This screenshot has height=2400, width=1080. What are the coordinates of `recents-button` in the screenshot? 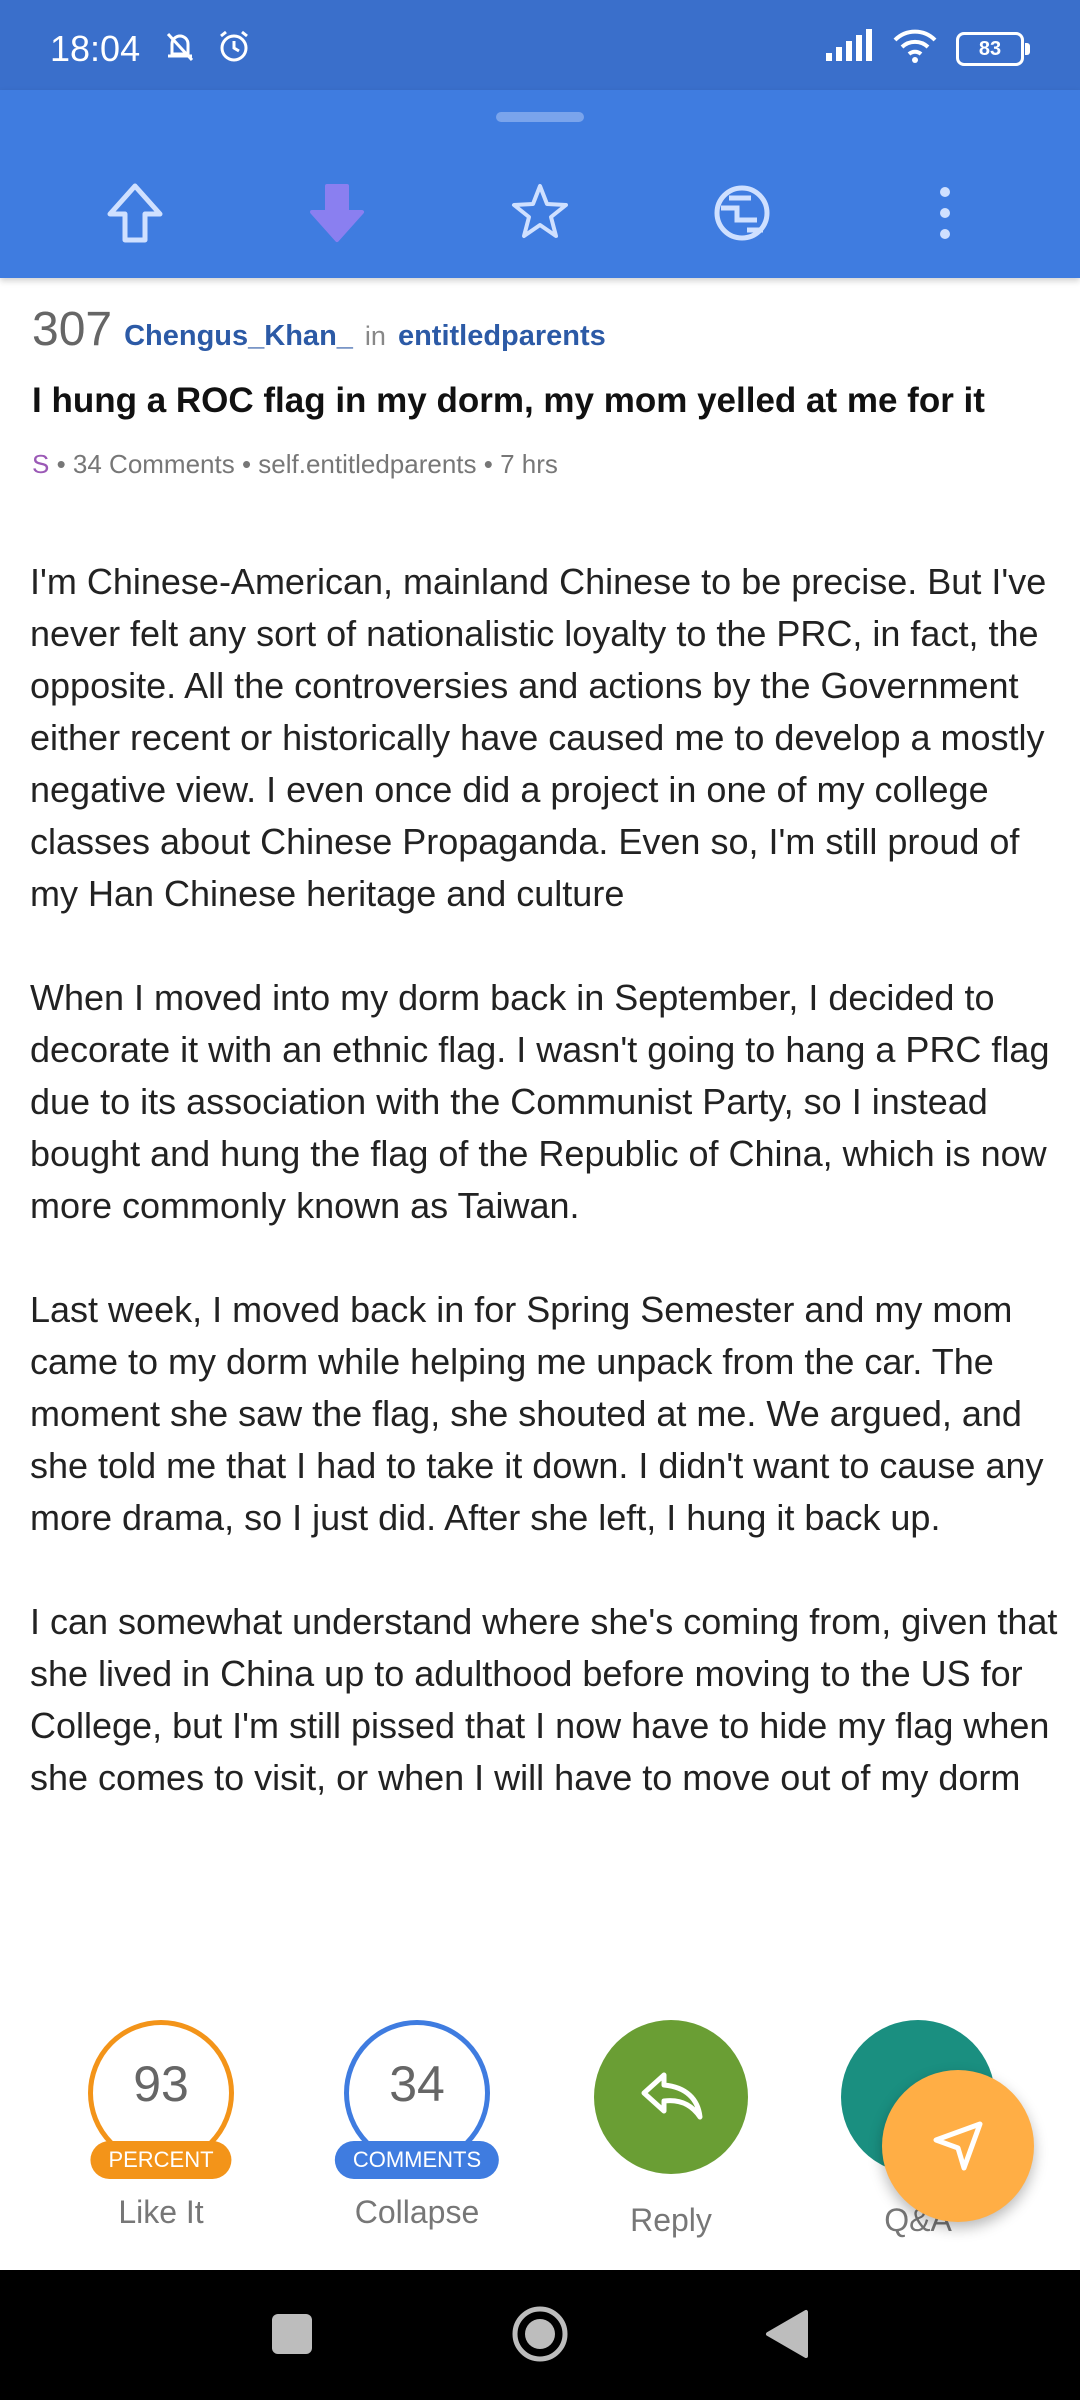 It's located at (292, 2336).